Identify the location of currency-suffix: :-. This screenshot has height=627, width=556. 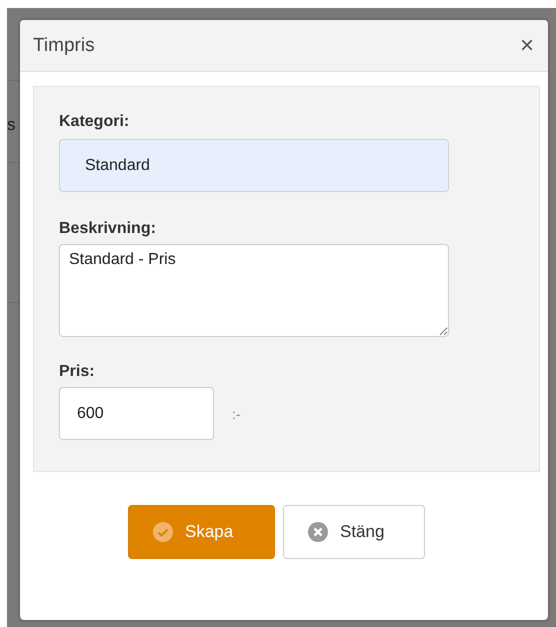
(236, 414).